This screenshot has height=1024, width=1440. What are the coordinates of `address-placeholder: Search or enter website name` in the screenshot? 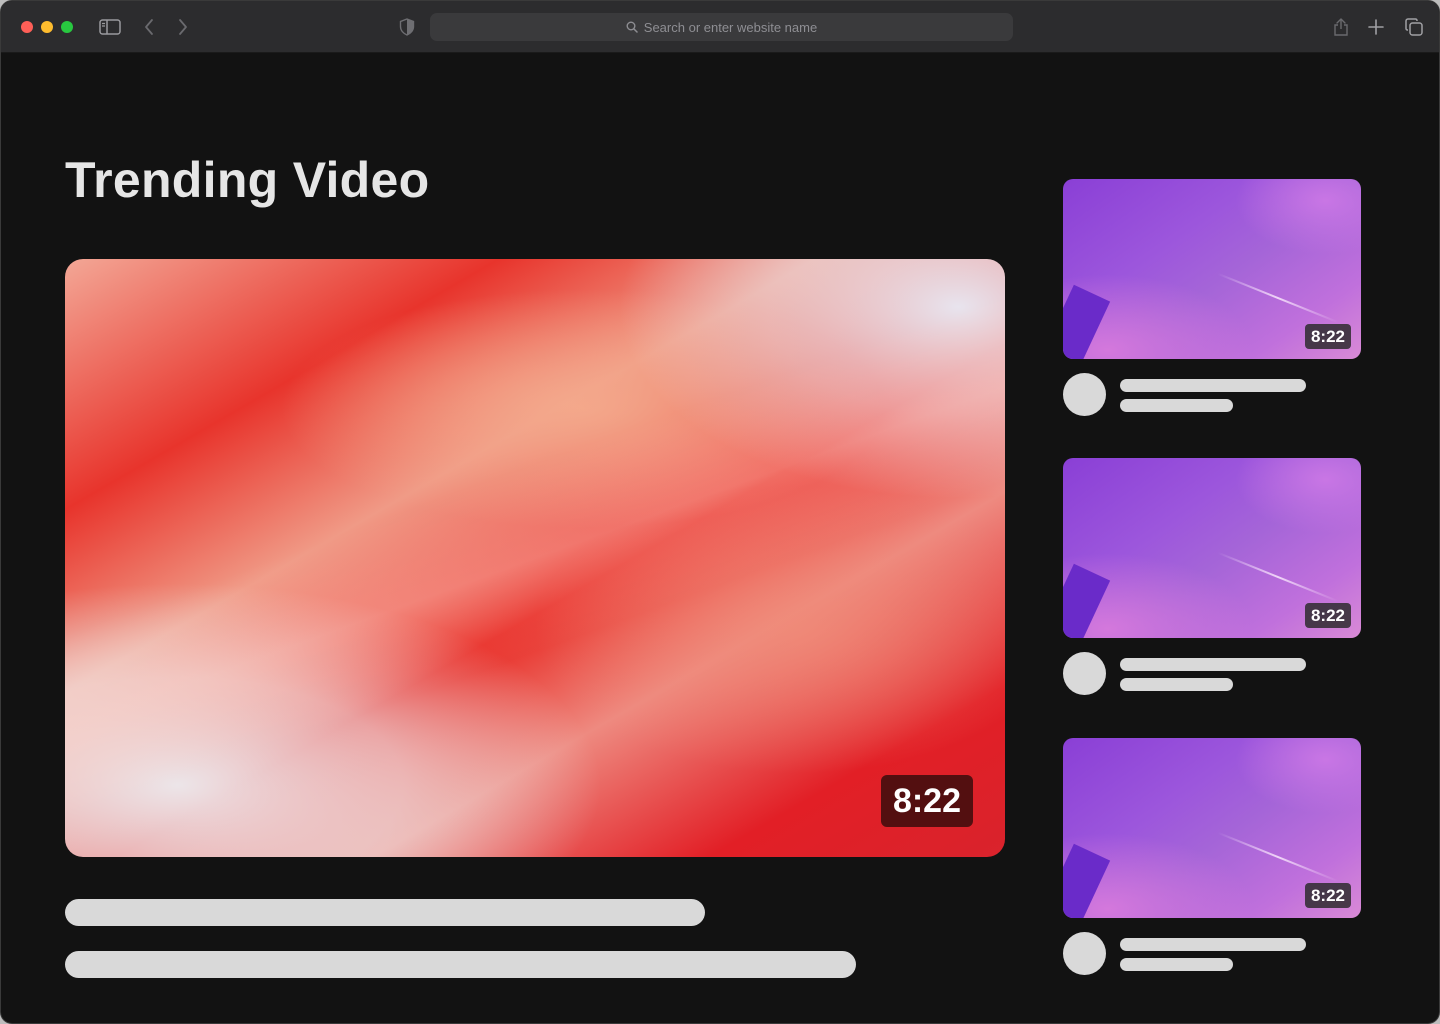 It's located at (730, 27).